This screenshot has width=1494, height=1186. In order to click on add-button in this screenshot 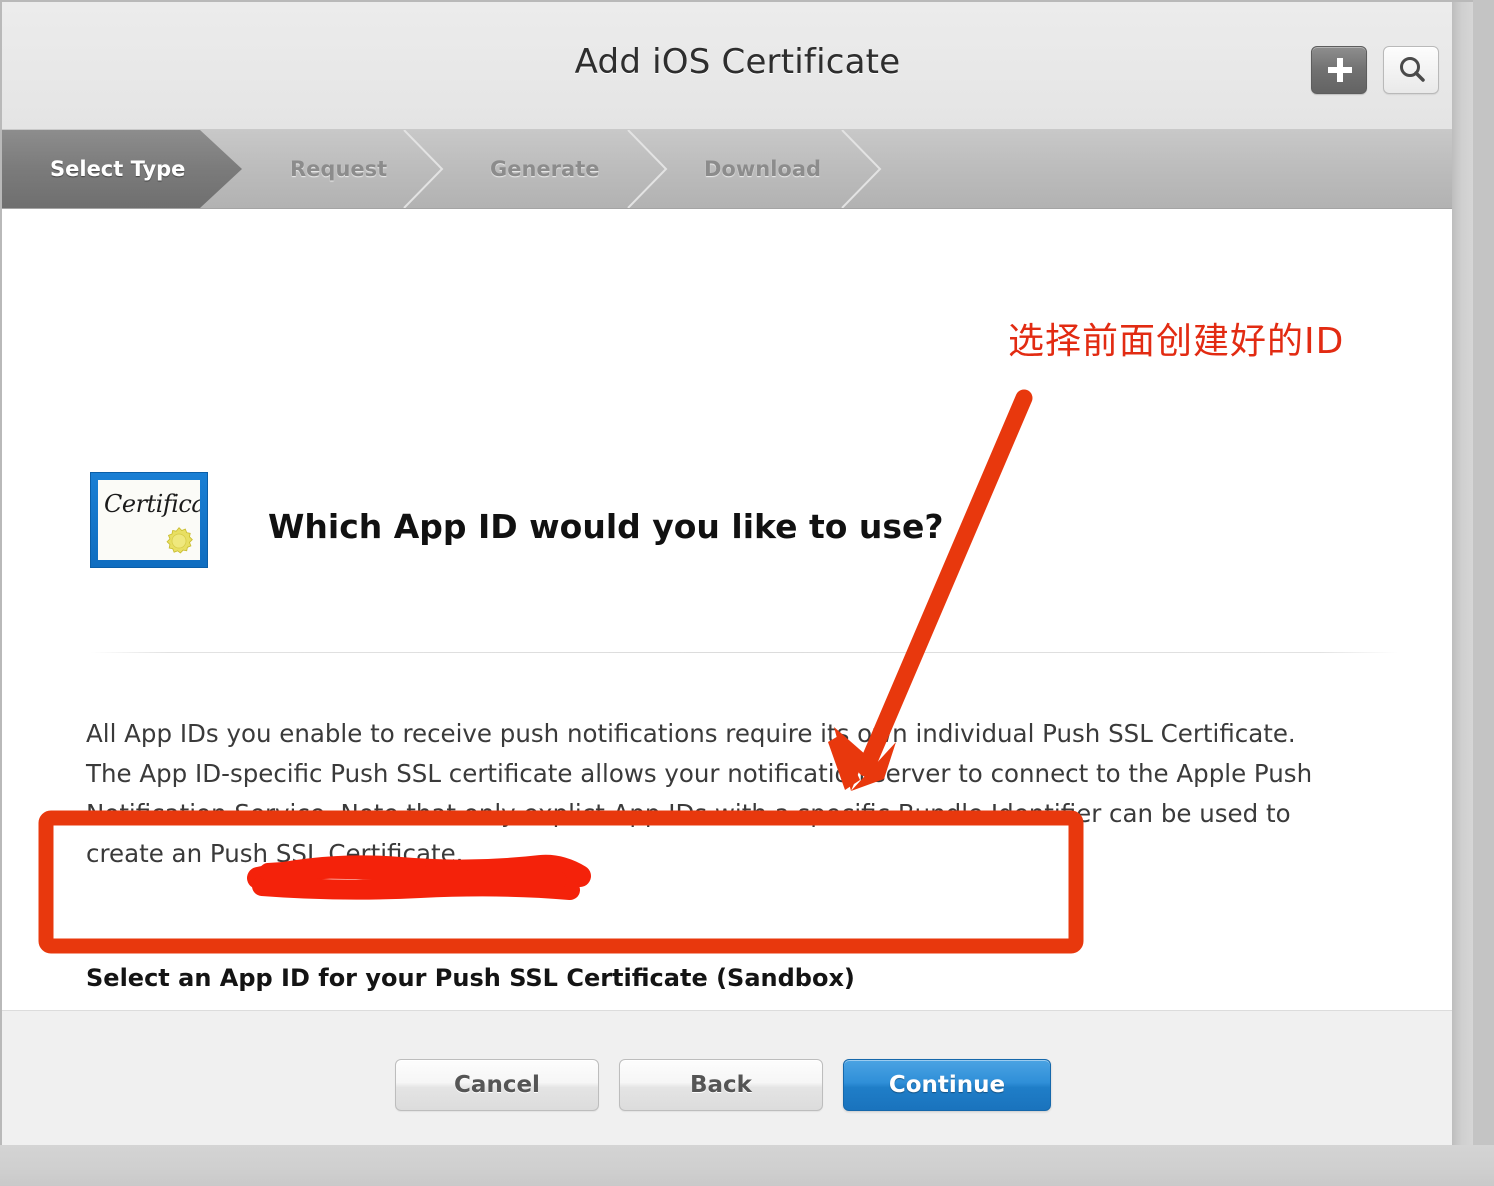, I will do `click(1339, 70)`.